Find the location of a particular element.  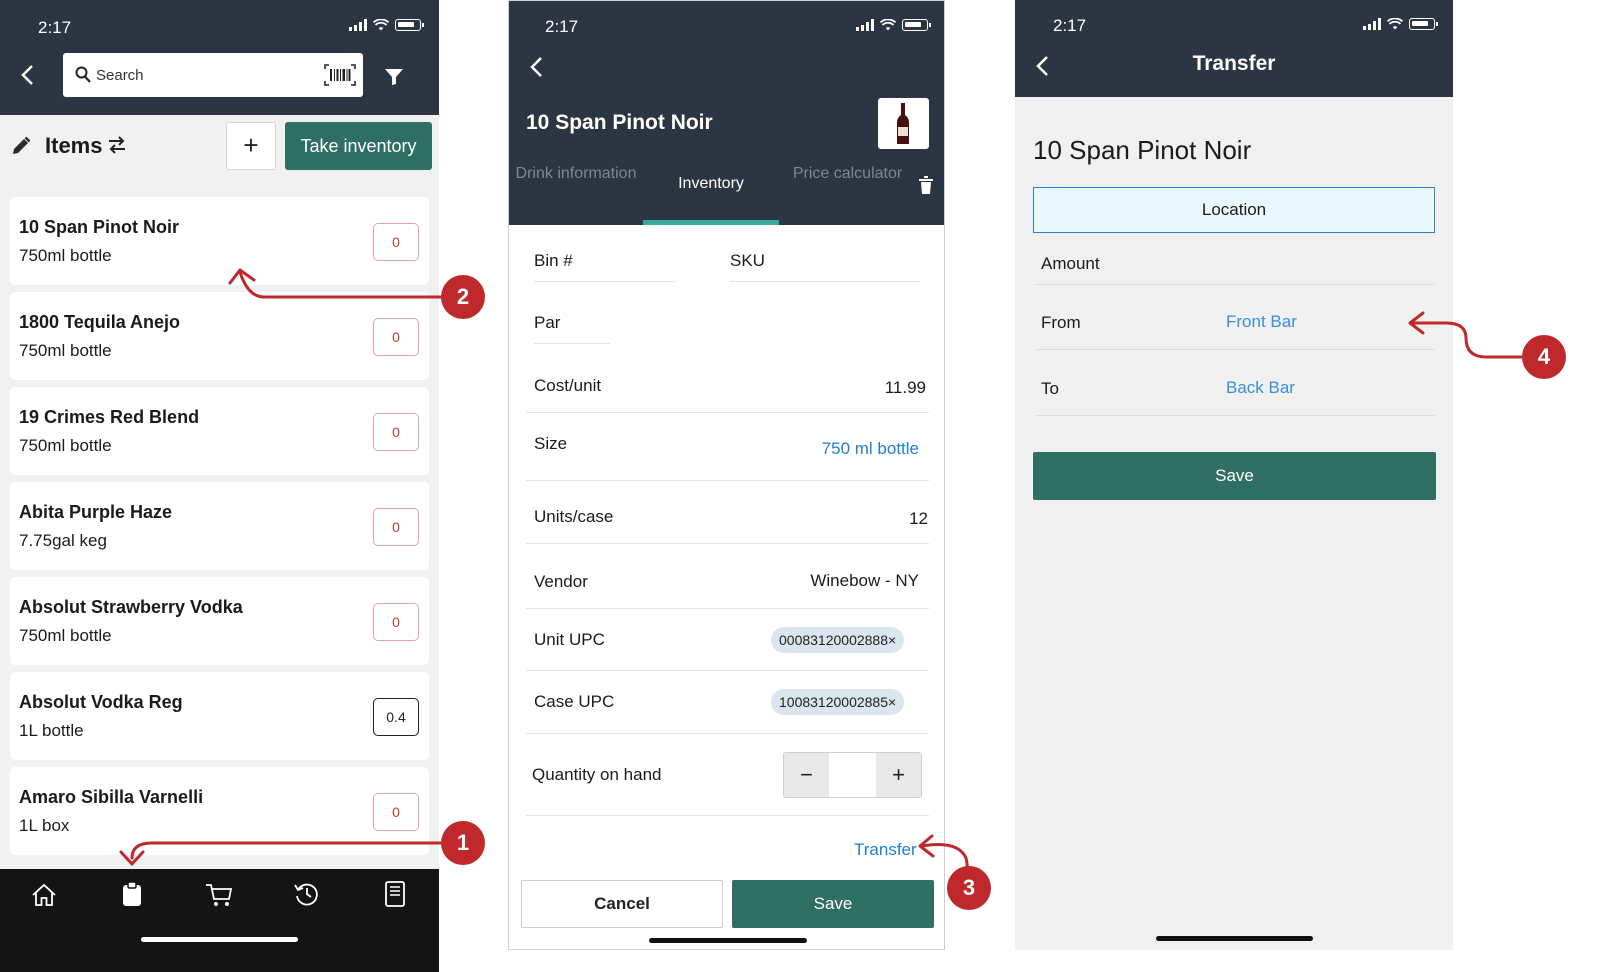

callout-4: 4 is located at coordinates (1544, 357).